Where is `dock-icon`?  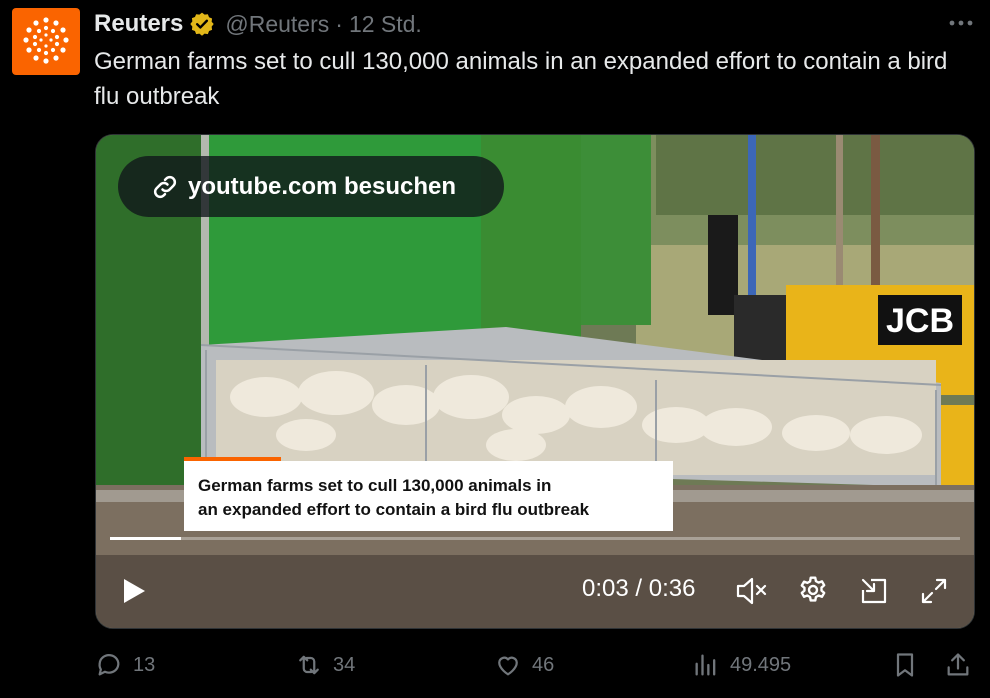 dock-icon is located at coordinates (874, 591).